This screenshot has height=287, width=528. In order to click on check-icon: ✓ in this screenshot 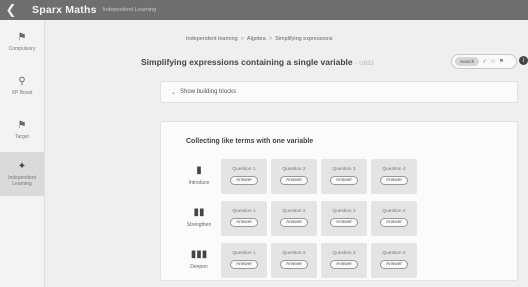, I will do `click(484, 61)`.